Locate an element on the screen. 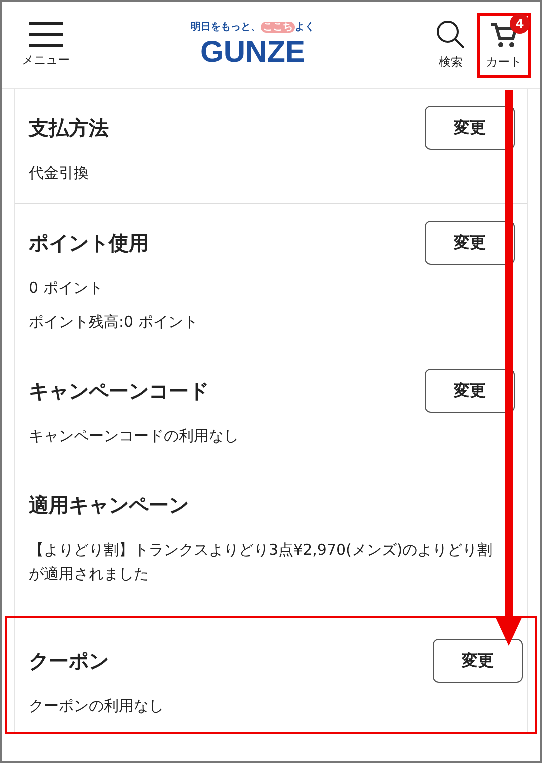 This screenshot has height=763, width=542. section-title: キャンペーンコード is located at coordinates (119, 391).